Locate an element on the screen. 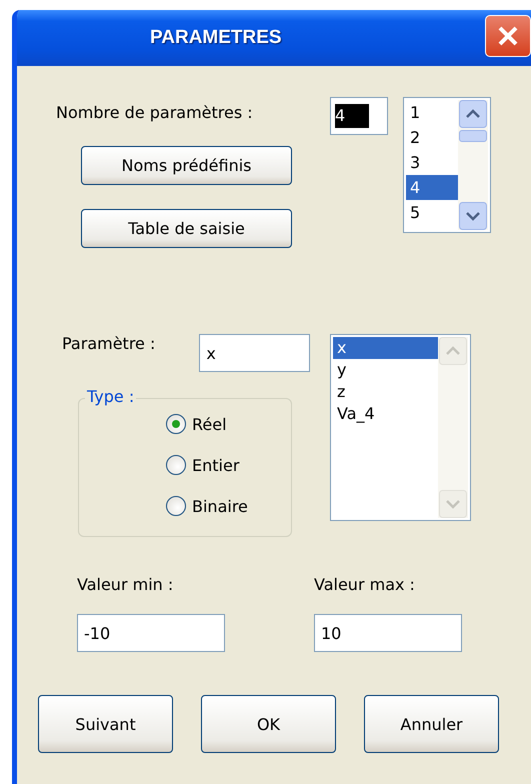 The image size is (531, 784). parameter-listbox: x y z Va_4 is located at coordinates (400, 427).